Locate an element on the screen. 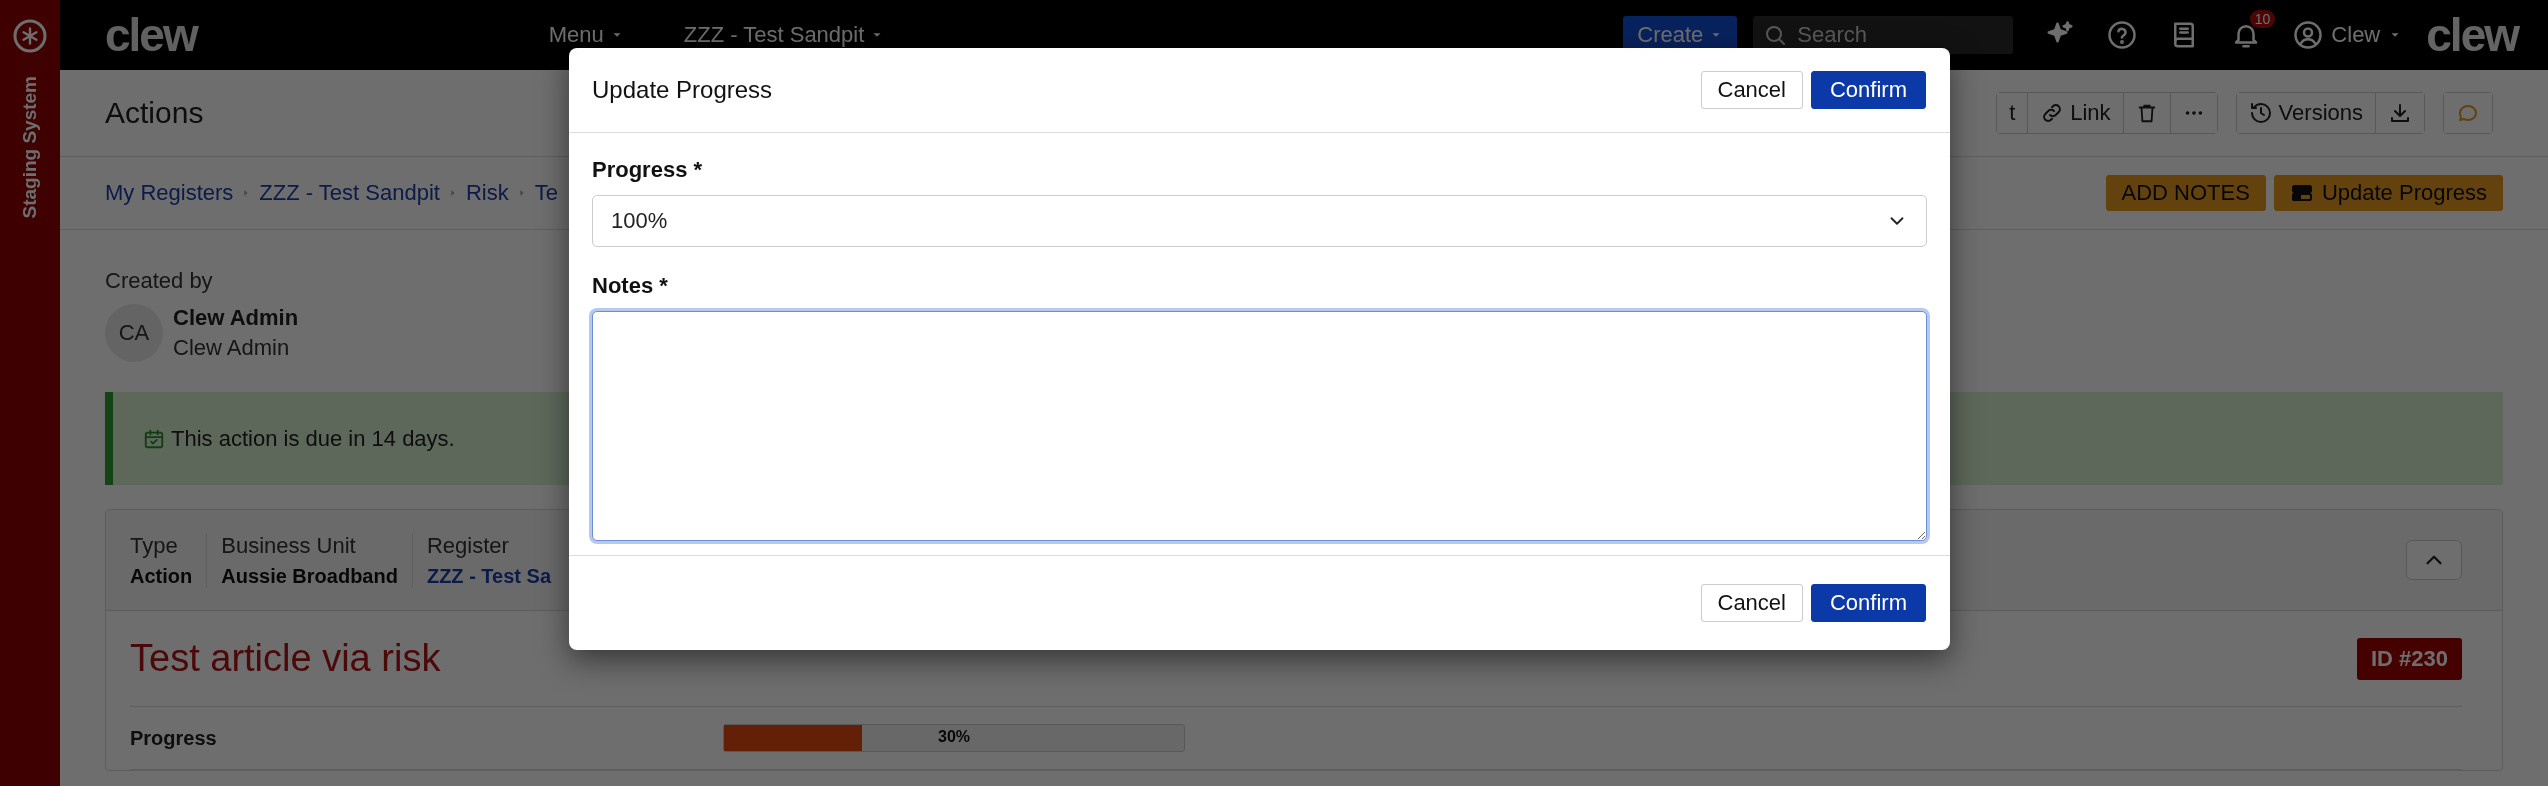 Image resolution: width=2548 pixels, height=786 pixels. download-icon is located at coordinates (2400, 113).